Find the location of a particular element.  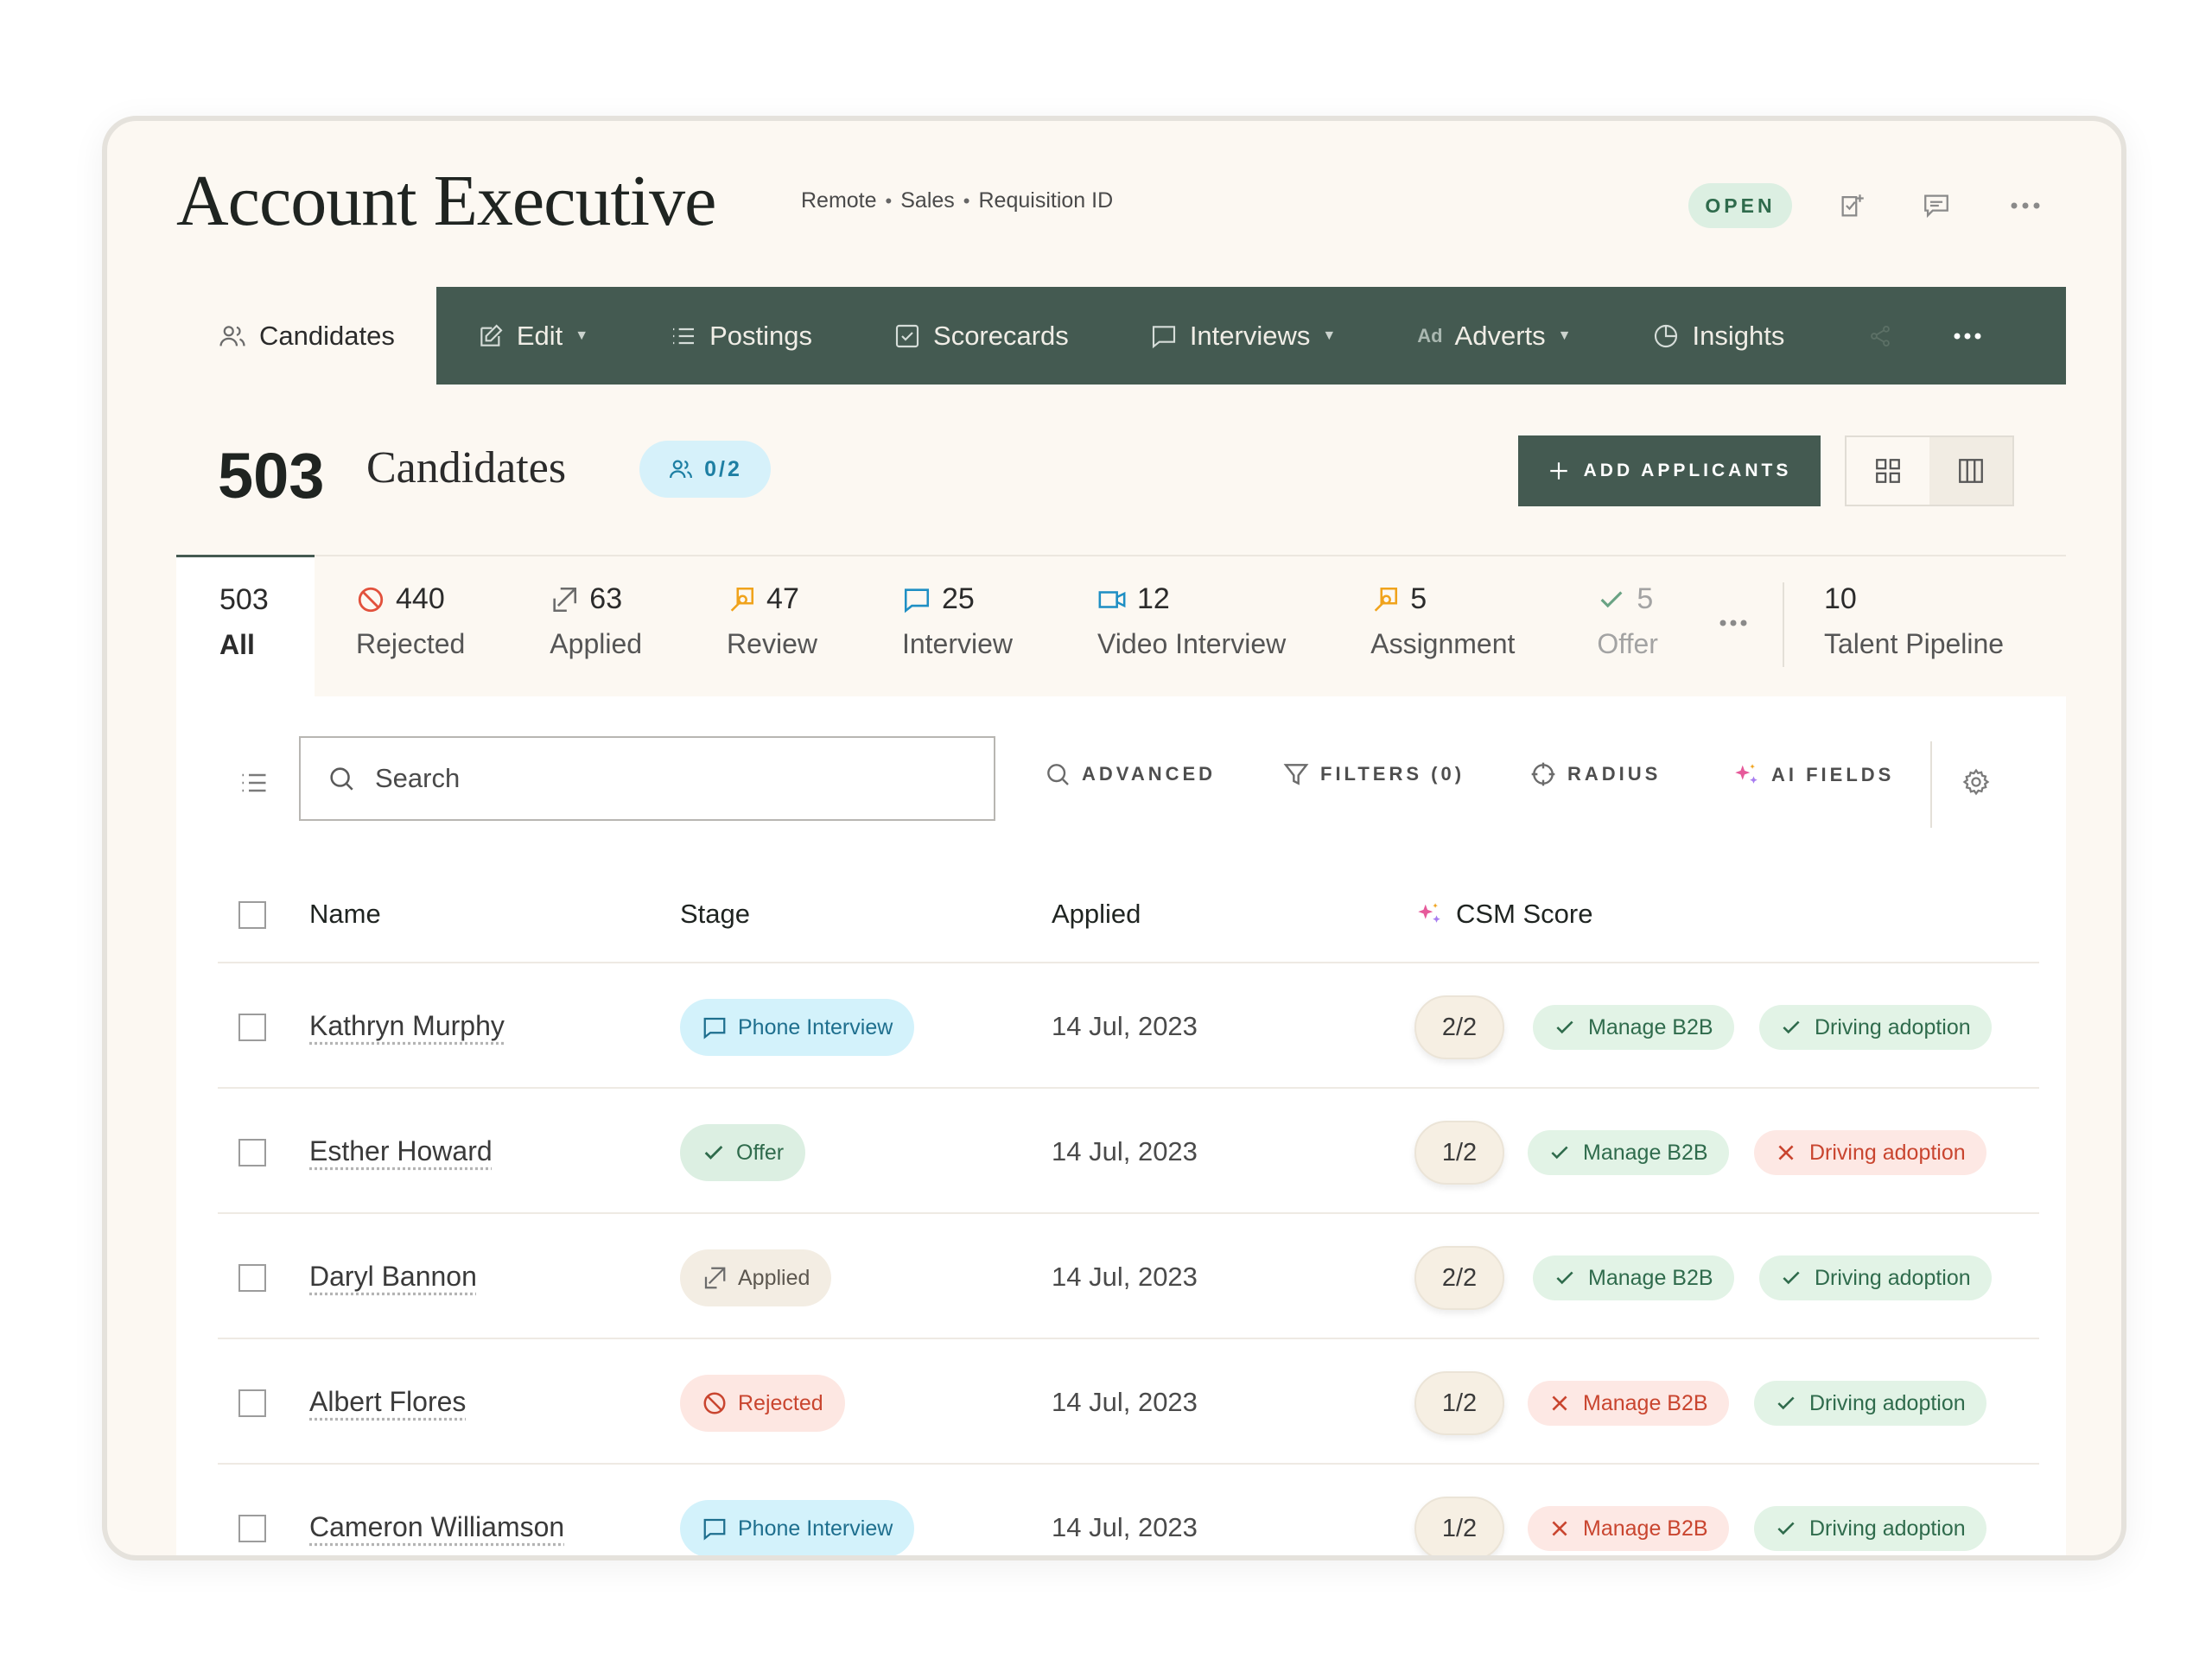

cross-icon is located at coordinates (1559, 1403).